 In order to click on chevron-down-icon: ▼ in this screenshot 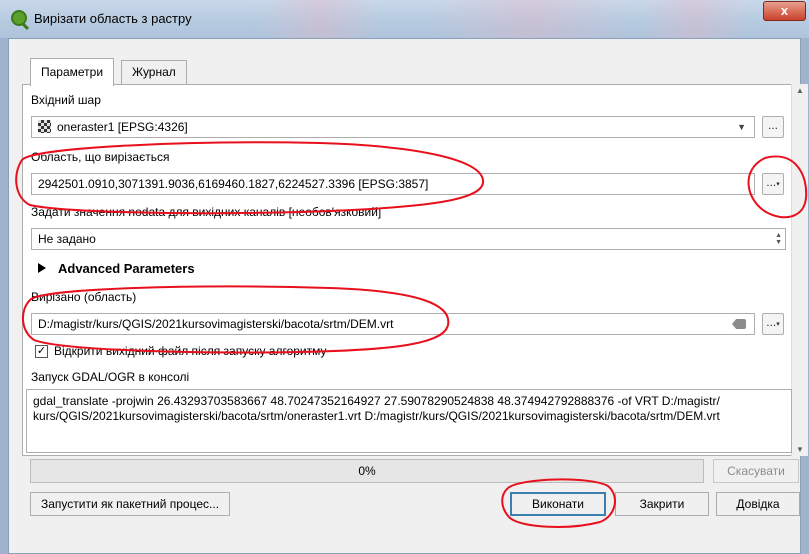, I will do `click(741, 127)`.